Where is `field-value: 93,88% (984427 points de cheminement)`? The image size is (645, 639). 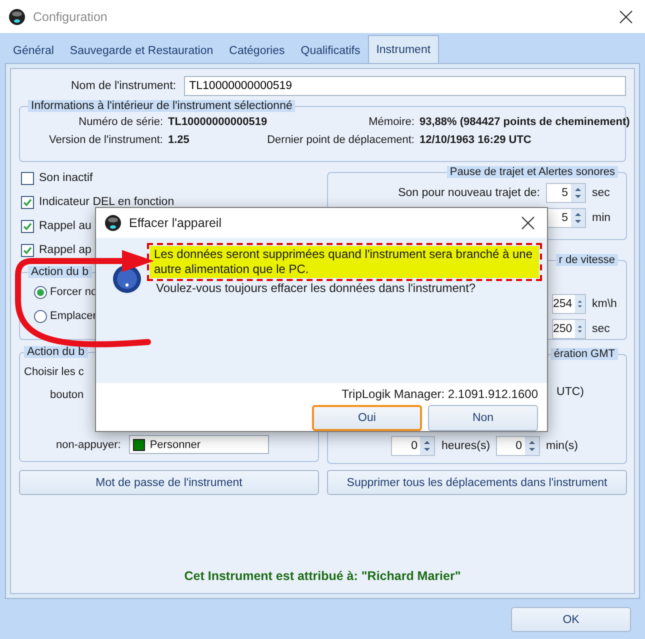
field-value: 93,88% (984427 points de cheminement) is located at coordinates (524, 122).